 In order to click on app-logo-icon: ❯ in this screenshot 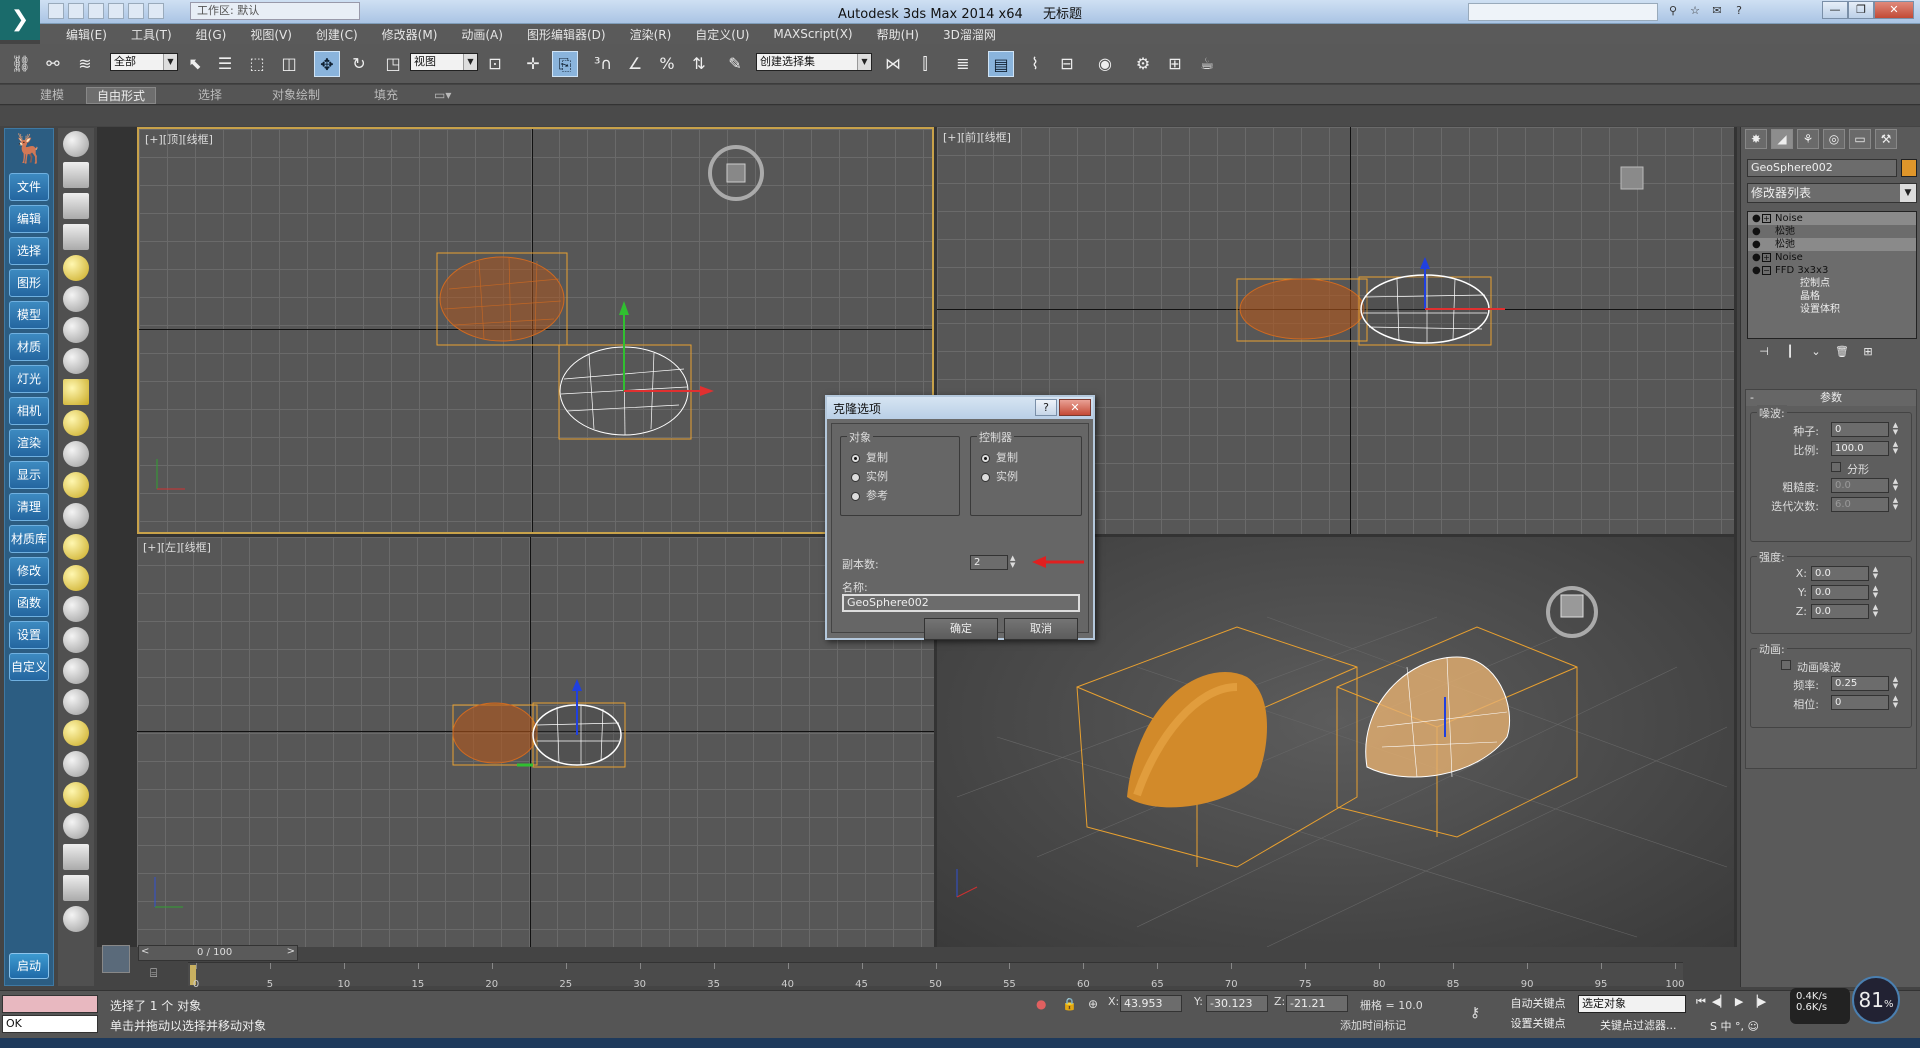, I will do `click(20, 20)`.